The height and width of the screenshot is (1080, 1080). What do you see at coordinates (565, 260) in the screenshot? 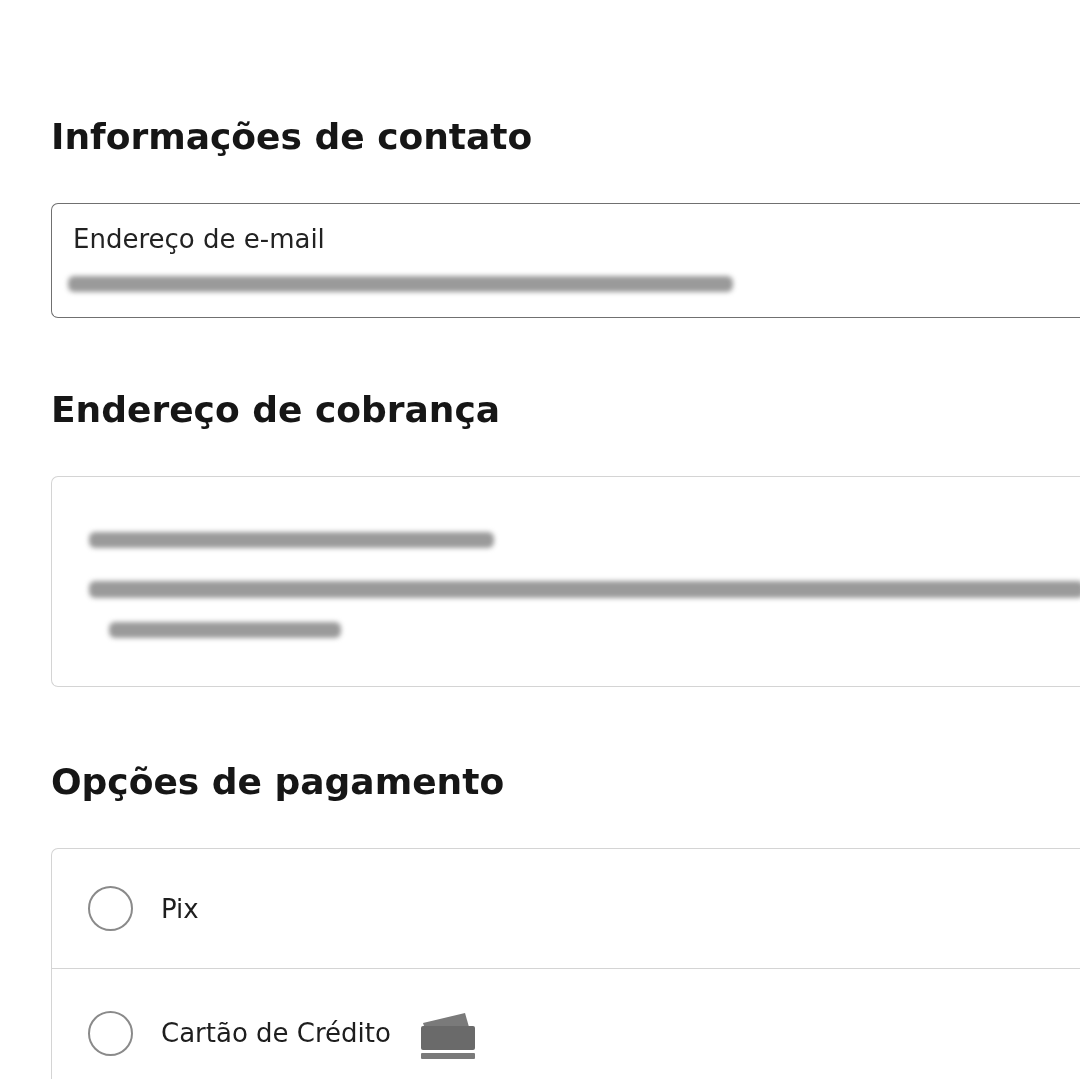
I see `email-field: Endereço de e-mail` at bounding box center [565, 260].